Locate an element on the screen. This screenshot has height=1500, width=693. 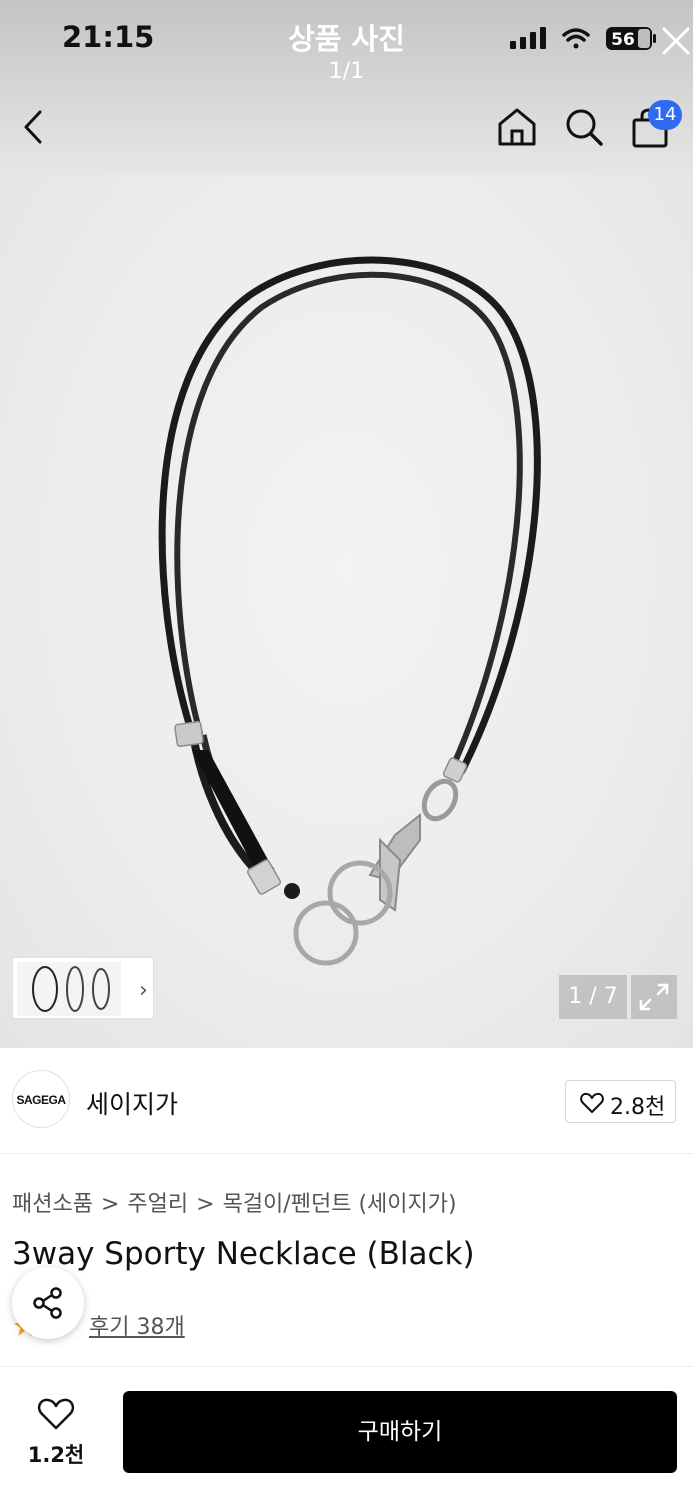
wishlist-count: 1.2천 is located at coordinates (56, 1455).